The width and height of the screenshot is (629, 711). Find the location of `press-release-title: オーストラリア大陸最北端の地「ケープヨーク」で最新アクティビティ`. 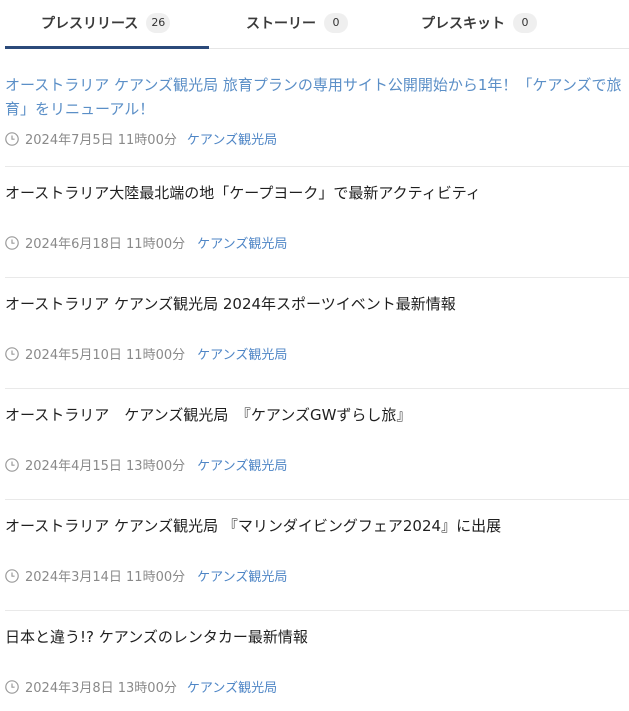

press-release-title: オーストラリア大陸最北端の地「ケープヨーク」で最新アクティビティ is located at coordinates (317, 193).